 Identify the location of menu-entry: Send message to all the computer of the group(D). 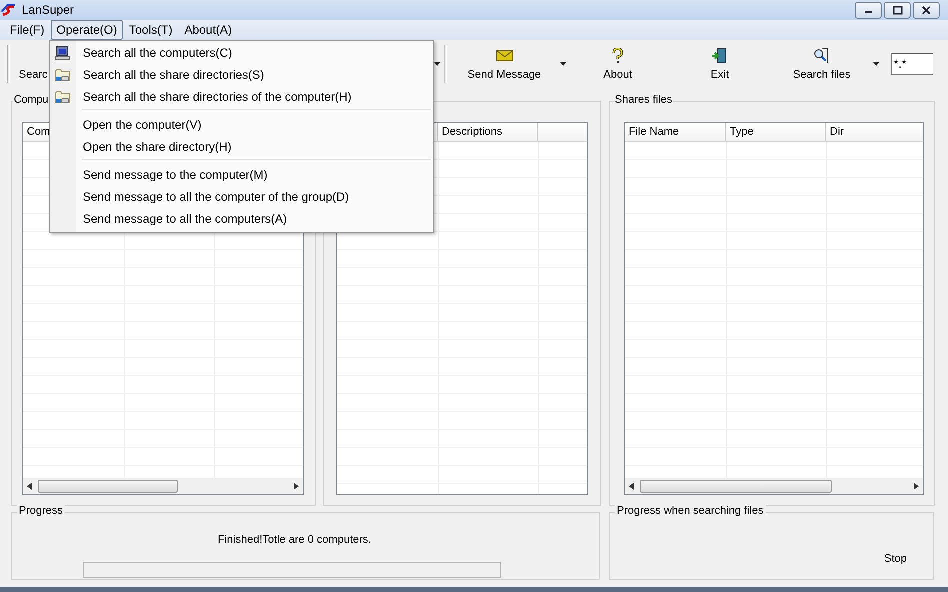
(216, 197).